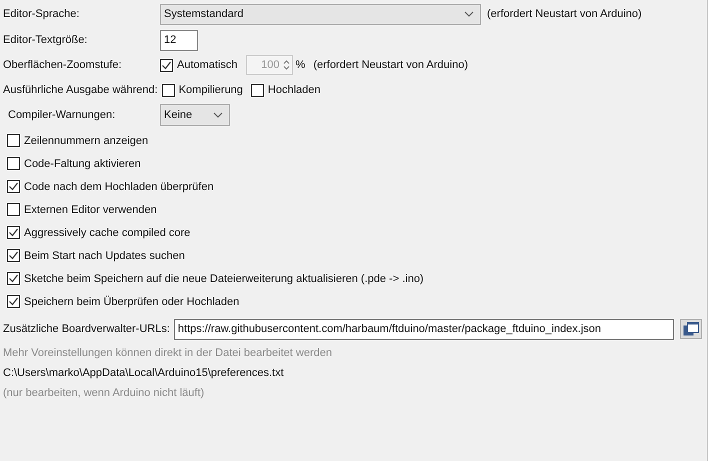 The width and height of the screenshot is (713, 461). What do you see at coordinates (353, 209) in the screenshot?
I see `option-checkbox: Externen Editor verwenden` at bounding box center [353, 209].